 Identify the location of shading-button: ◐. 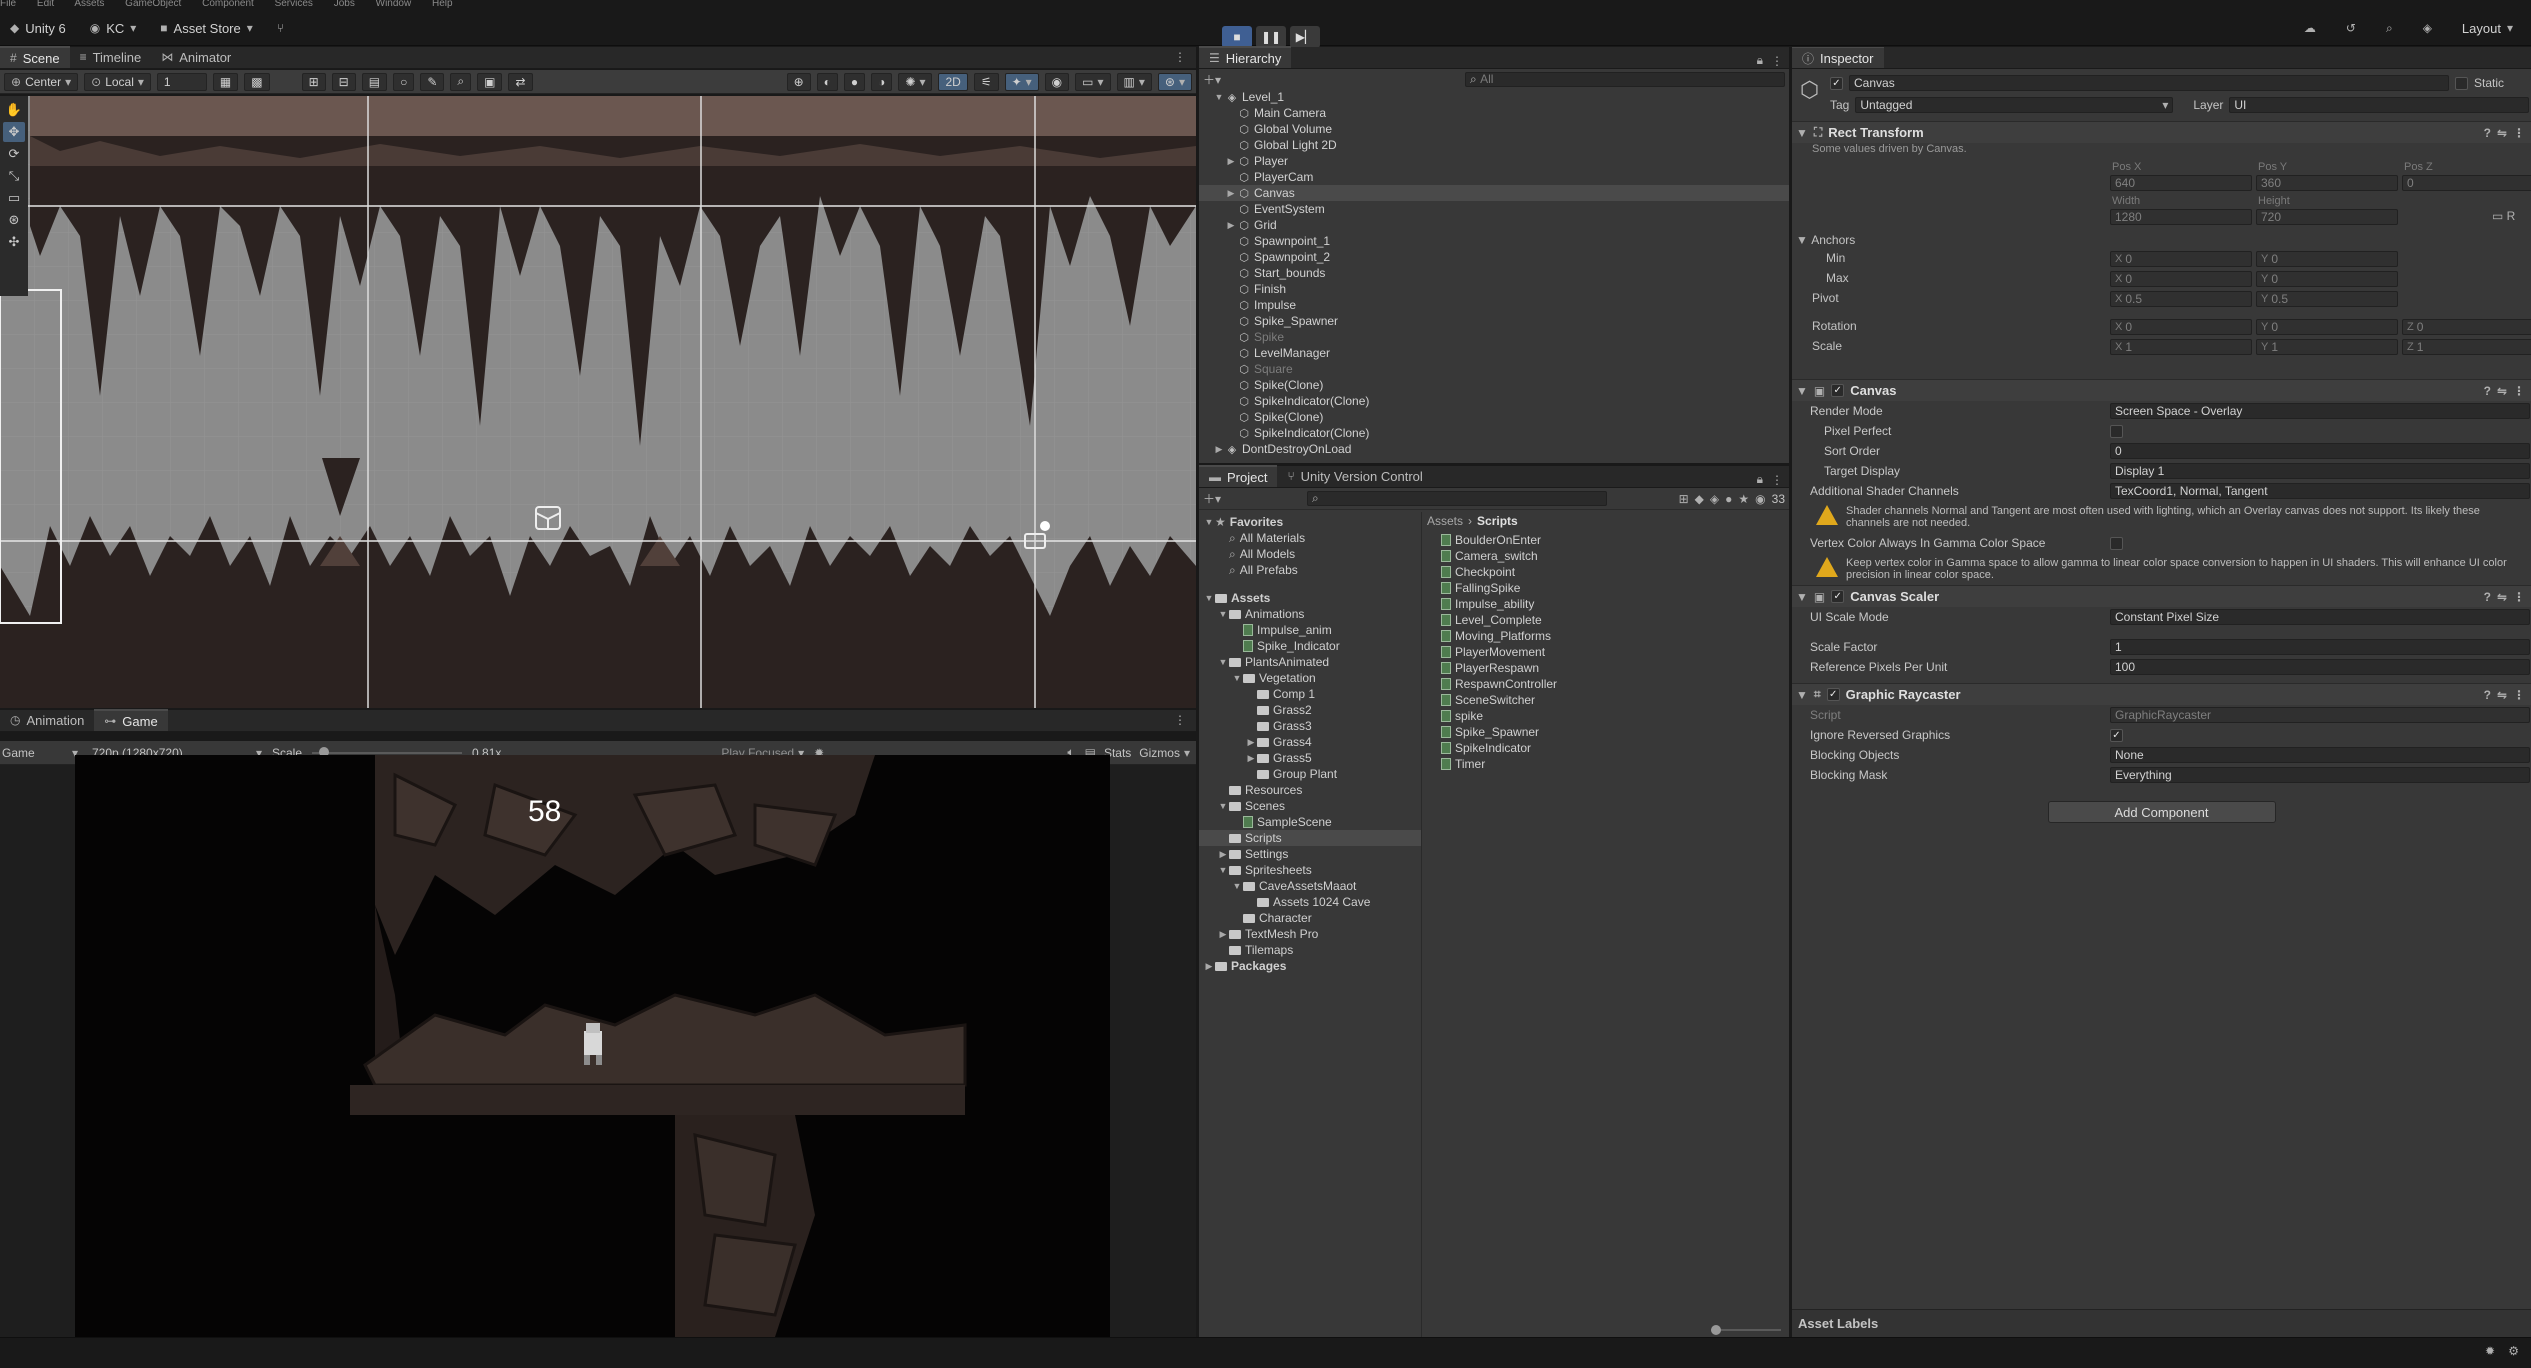
(827, 81).